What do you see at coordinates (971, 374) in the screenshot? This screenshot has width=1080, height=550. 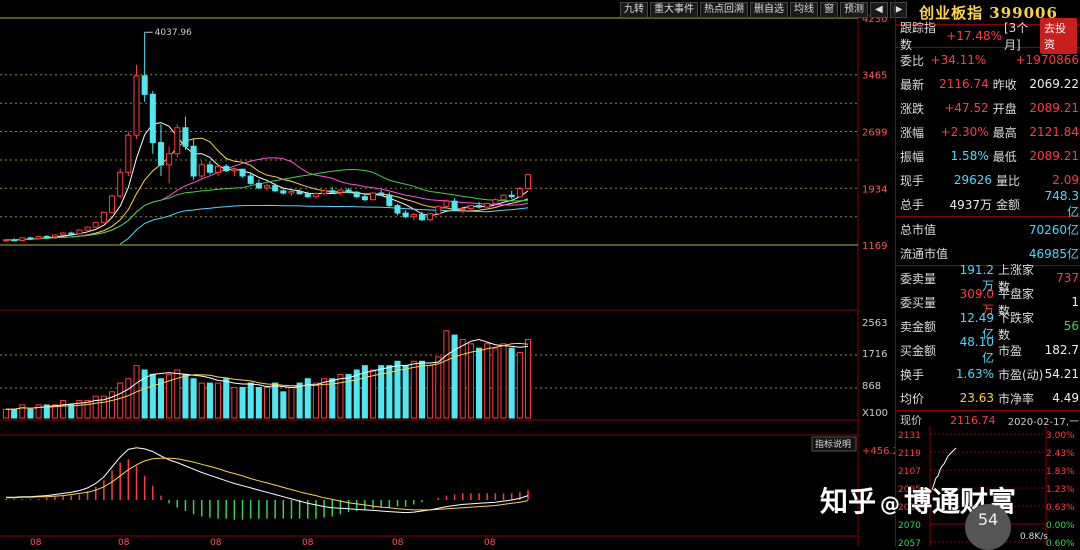 I see `order-value: 1.63%` at bounding box center [971, 374].